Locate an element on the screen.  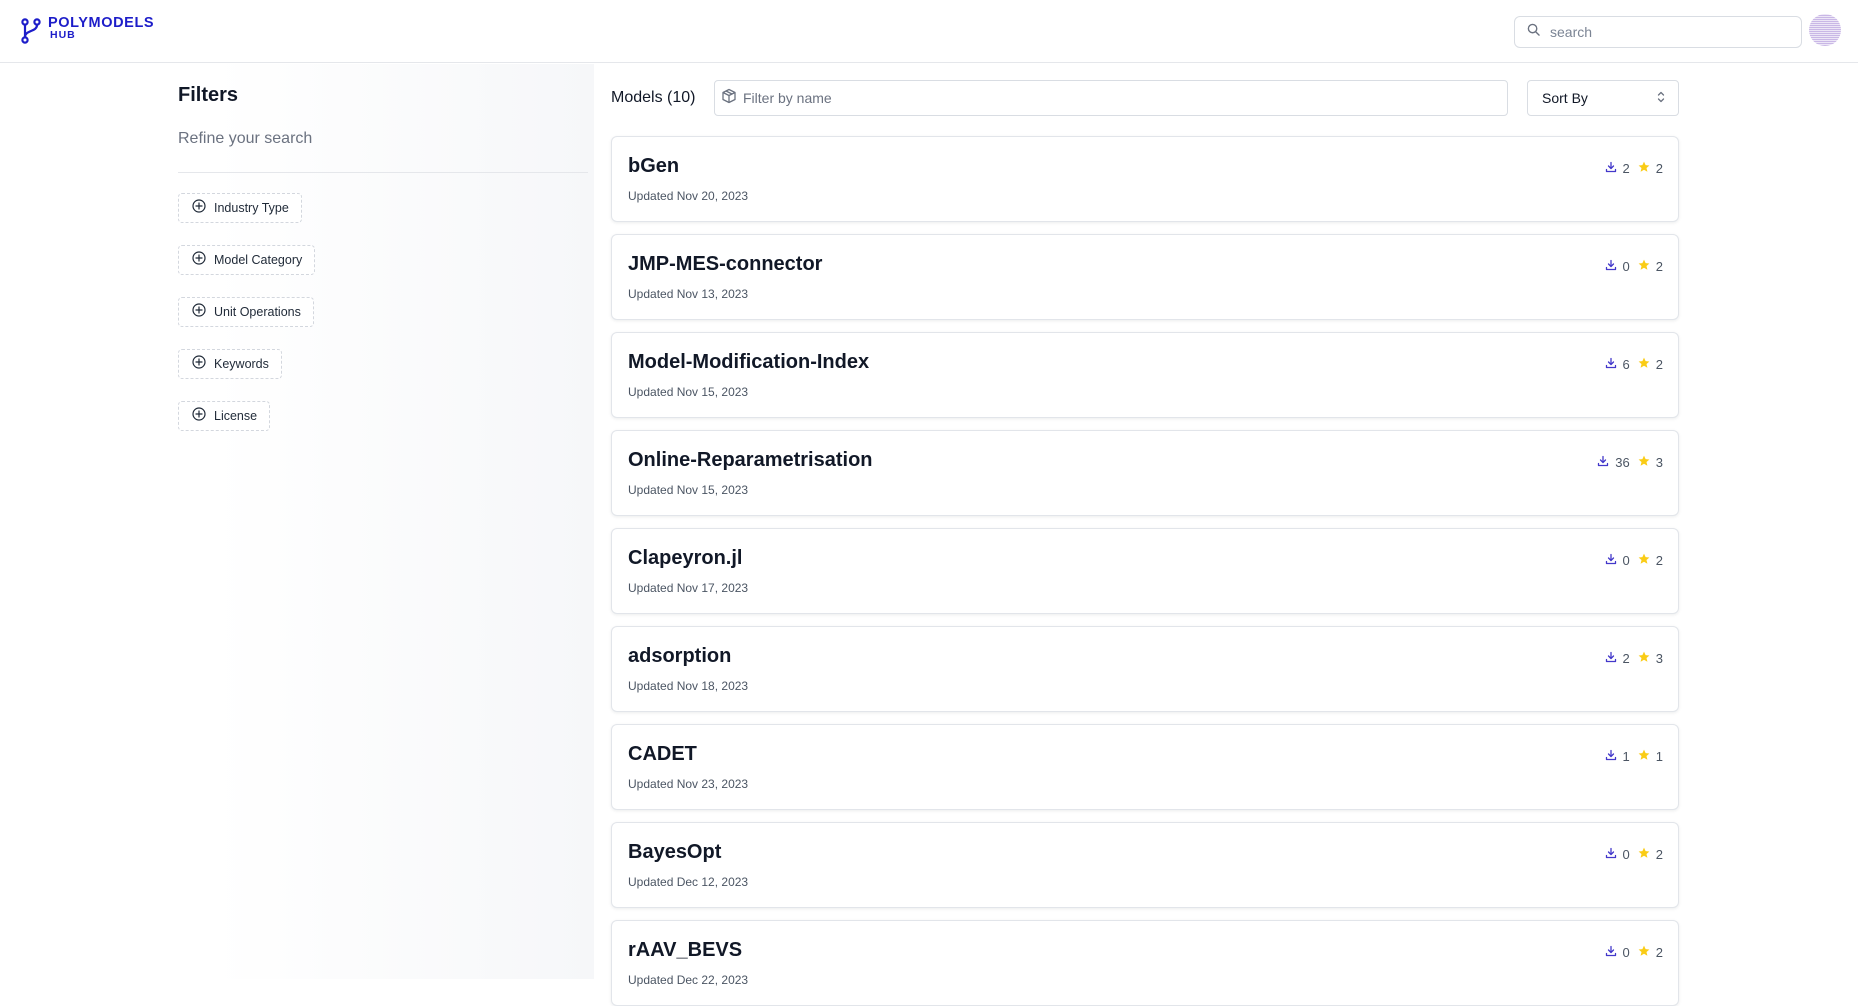
logo: POLYMODELS HUB is located at coordinates (87, 32).